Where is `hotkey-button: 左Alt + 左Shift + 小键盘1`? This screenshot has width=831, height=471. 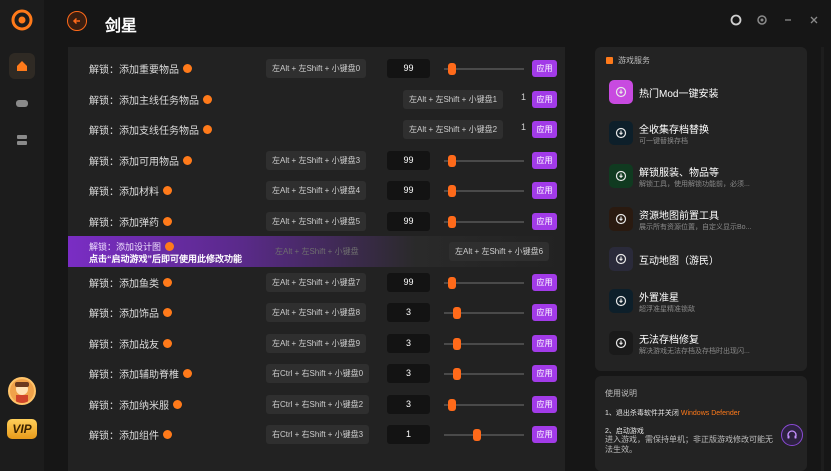 hotkey-button: 左Alt + 左Shift + 小键盘1 is located at coordinates (453, 99).